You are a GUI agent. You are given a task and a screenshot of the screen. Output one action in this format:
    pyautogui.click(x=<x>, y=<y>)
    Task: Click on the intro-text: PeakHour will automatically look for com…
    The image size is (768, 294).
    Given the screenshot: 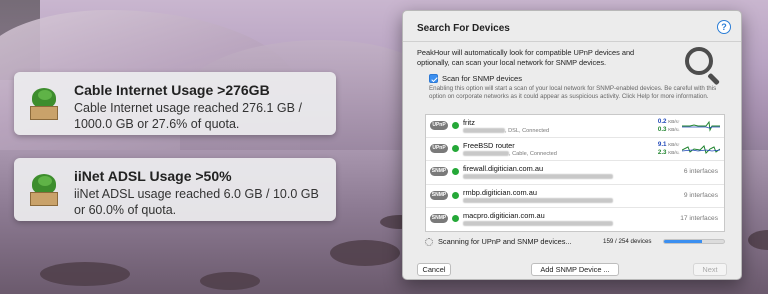 What is the action you would take?
    pyautogui.click(x=526, y=57)
    